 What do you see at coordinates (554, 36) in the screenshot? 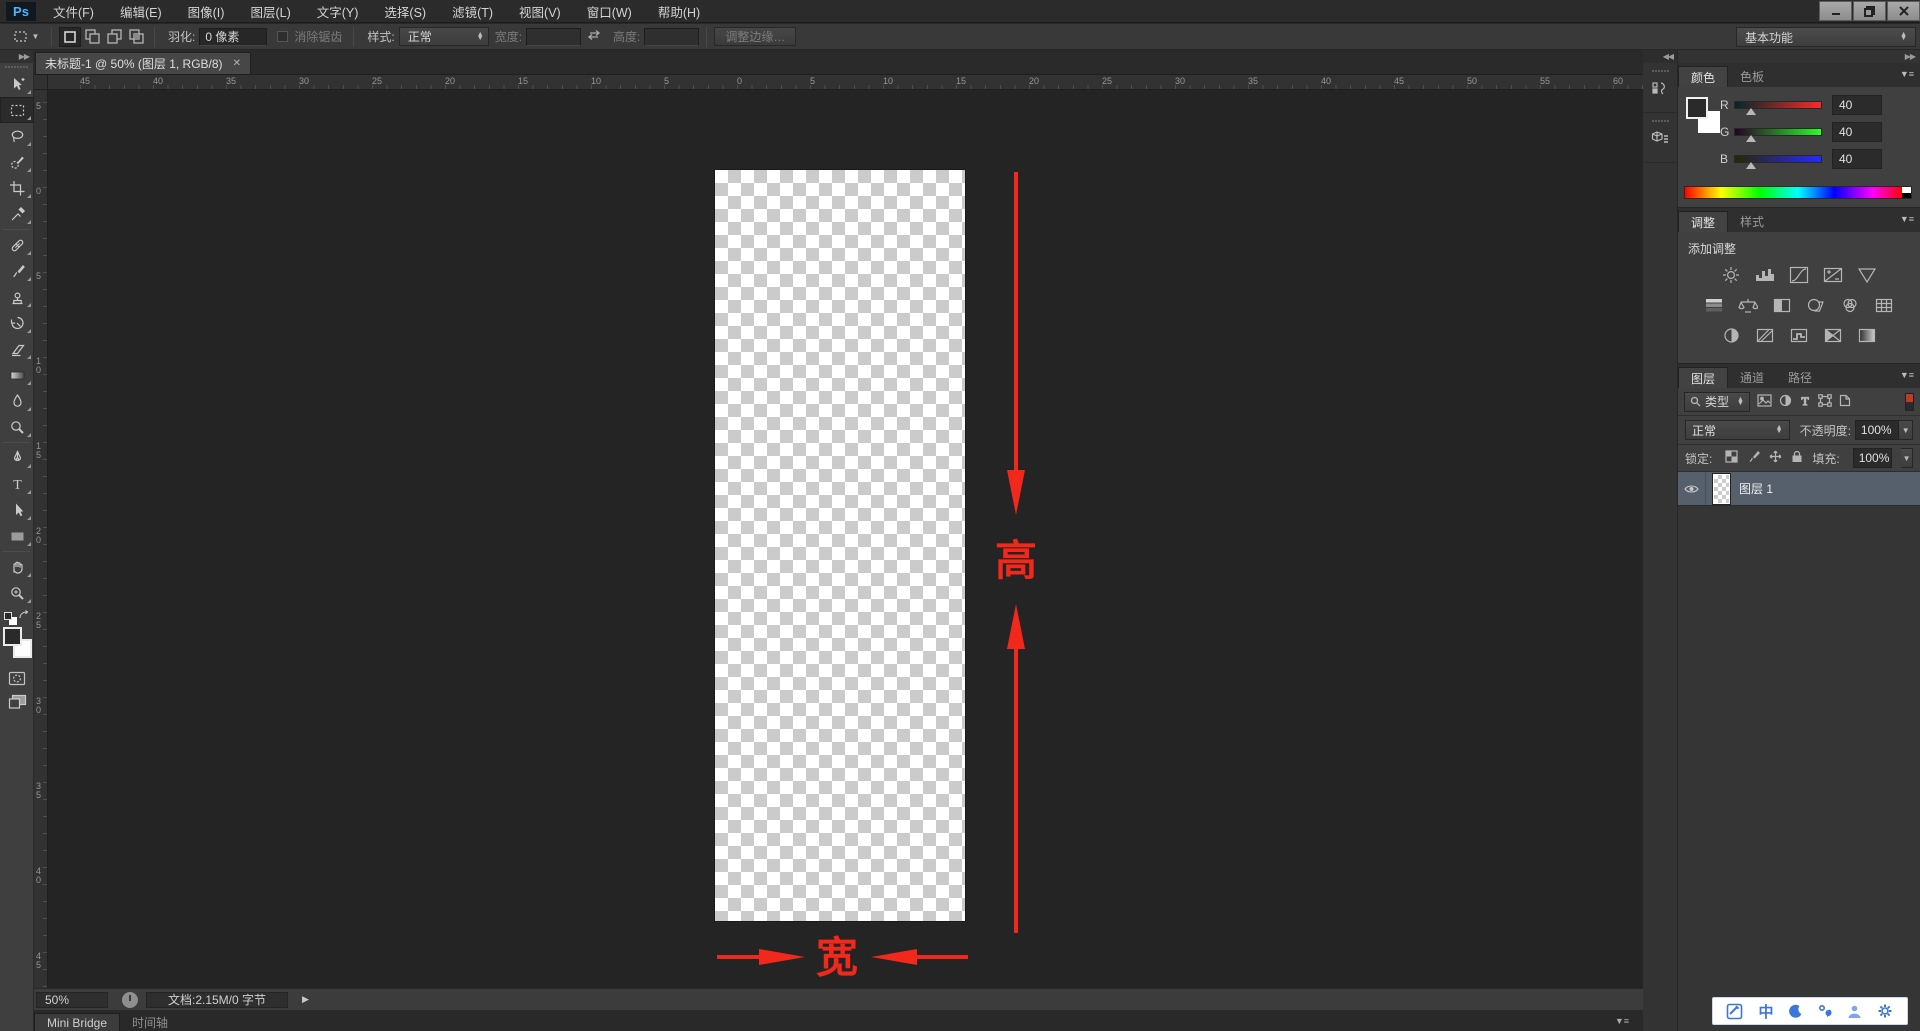
I see `width-input` at bounding box center [554, 36].